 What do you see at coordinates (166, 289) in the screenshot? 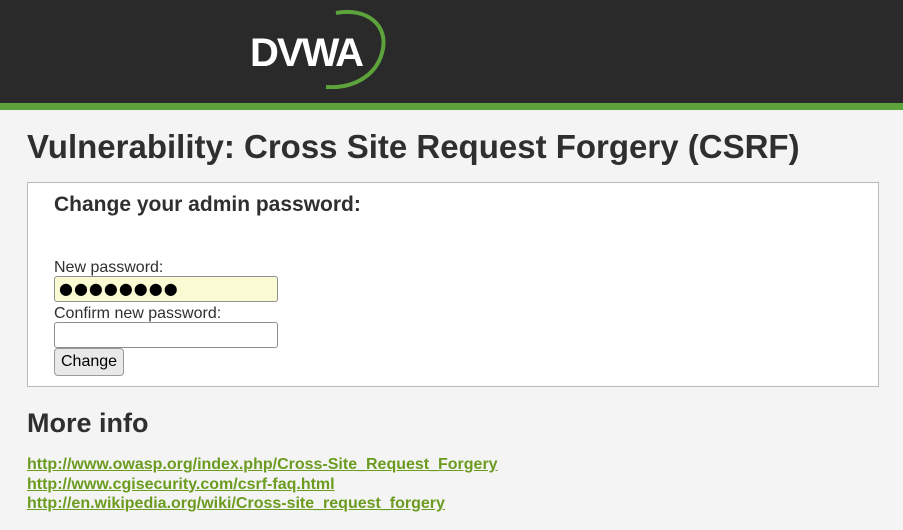
I see `new-password-input: ●●●●●●●●` at bounding box center [166, 289].